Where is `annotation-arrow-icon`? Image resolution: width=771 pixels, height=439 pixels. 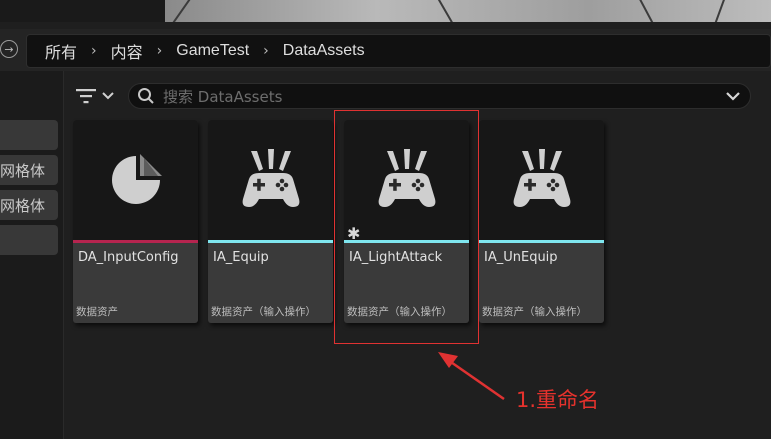
annotation-arrow-icon is located at coordinates (471, 376).